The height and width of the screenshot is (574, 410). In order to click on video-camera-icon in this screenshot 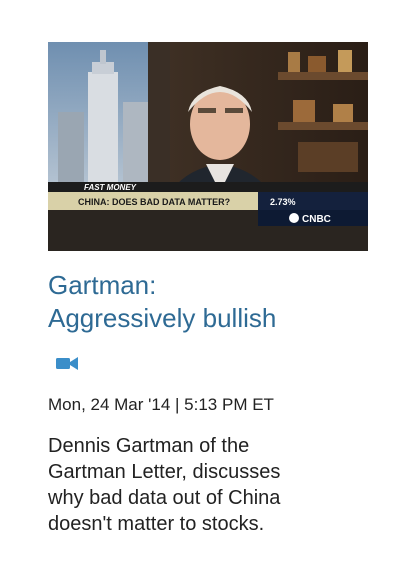, I will do `click(67, 363)`.